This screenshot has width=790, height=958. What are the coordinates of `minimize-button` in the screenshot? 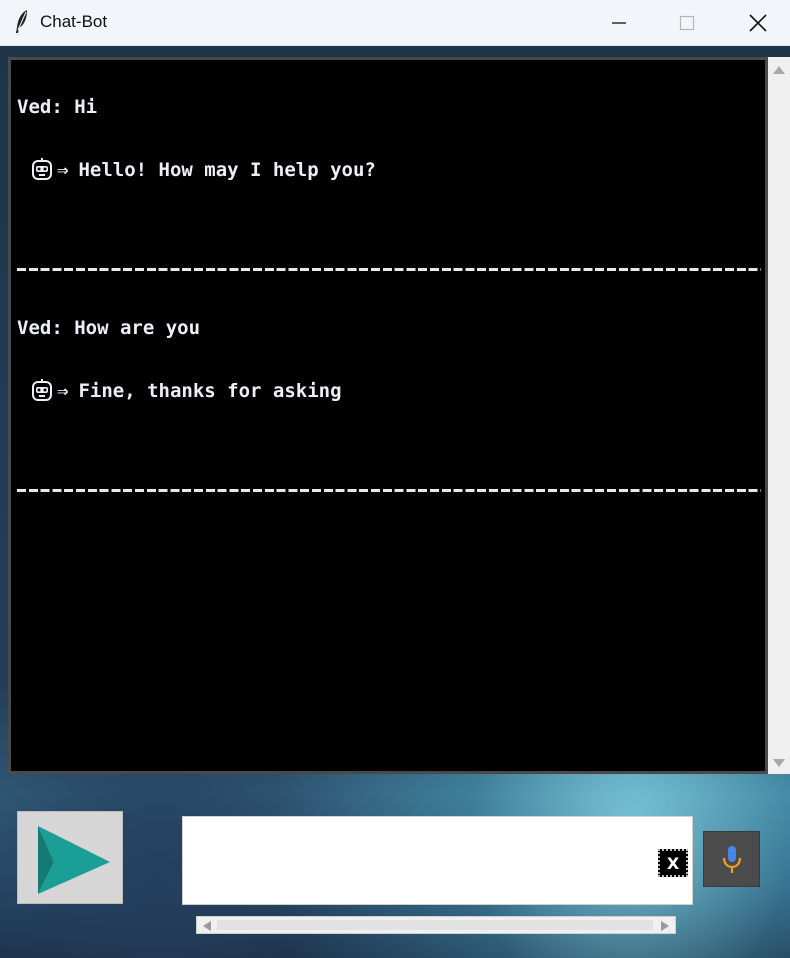 It's located at (619, 23).